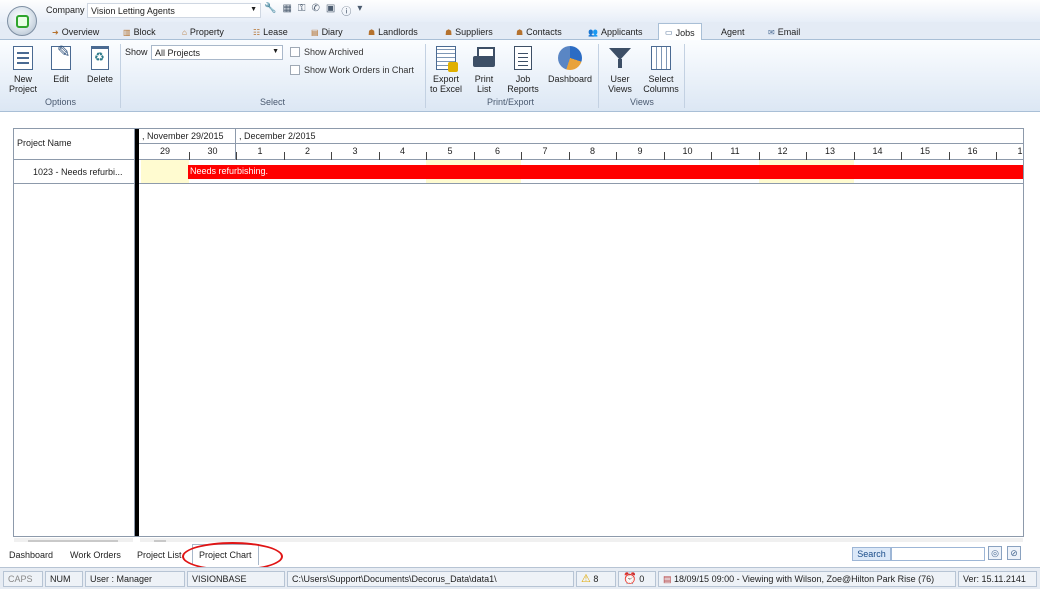 The image size is (1040, 589). I want to click on binoculars-icon: ◎, so click(995, 553).